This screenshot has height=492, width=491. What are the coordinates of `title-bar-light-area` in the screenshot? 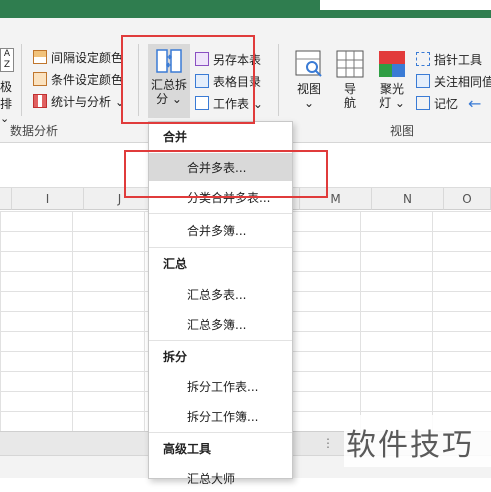 It's located at (405, 5).